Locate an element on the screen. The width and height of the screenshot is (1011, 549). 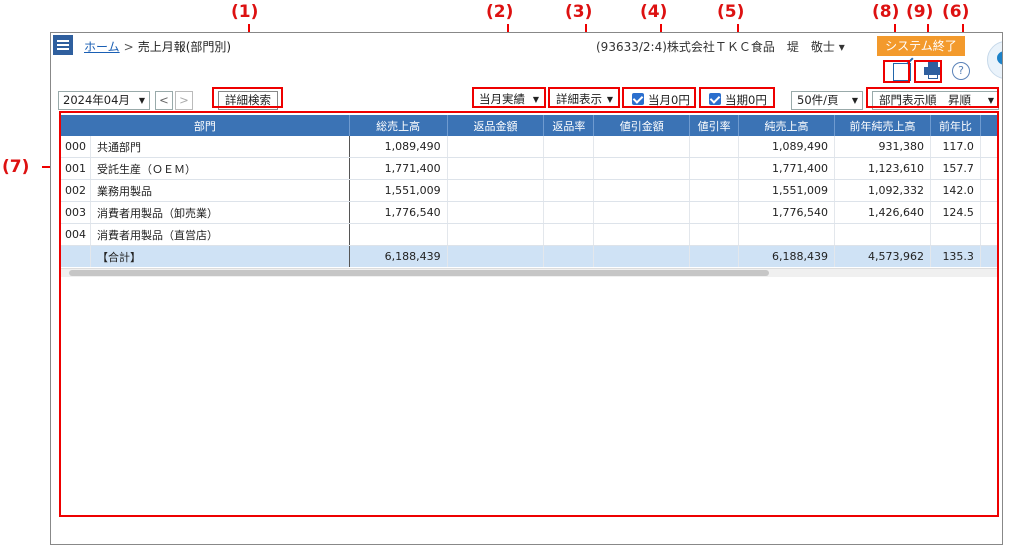
breadcrumb: ホーム > 売上月報(部門別) is located at coordinates (157, 46).